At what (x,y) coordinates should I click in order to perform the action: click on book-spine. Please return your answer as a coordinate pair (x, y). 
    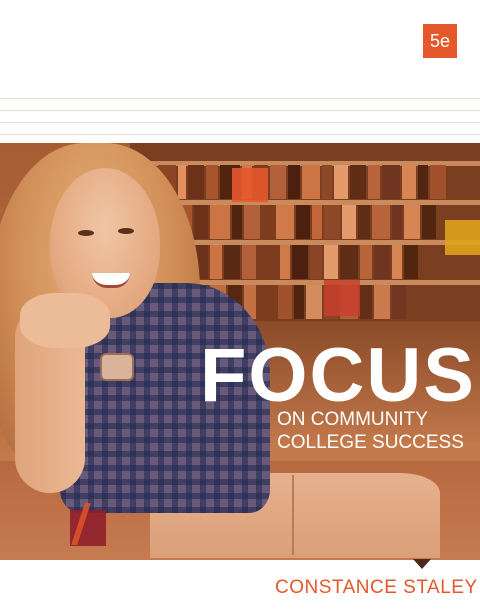
    Looking at the image, I should click on (293, 515).